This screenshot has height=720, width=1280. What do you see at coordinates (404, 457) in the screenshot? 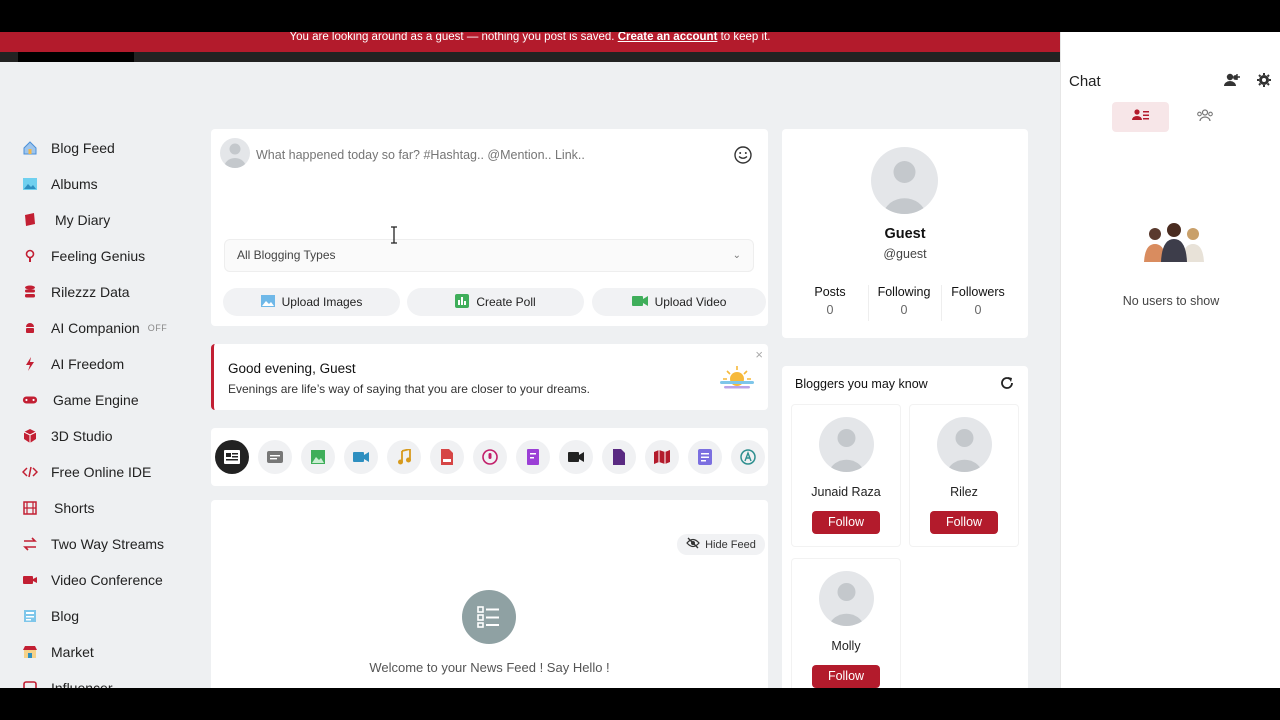
I see `music-post-icon` at bounding box center [404, 457].